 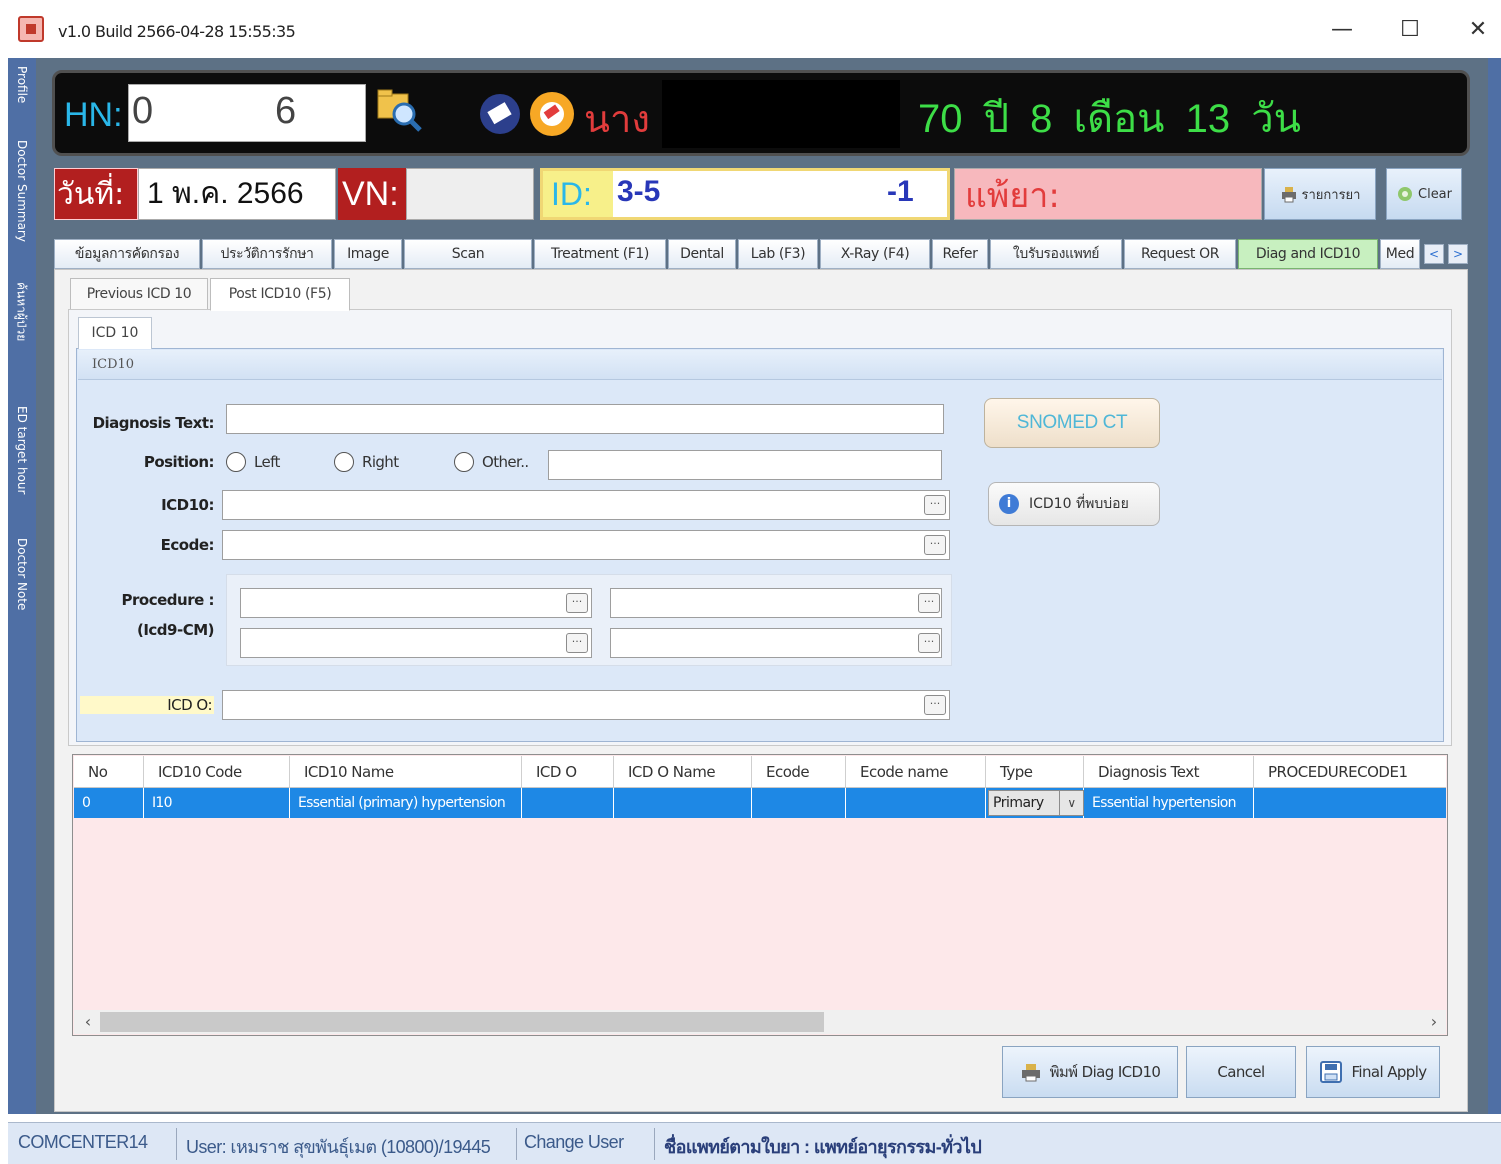 I want to click on tab-xray: X-Ray (F4), so click(x=875, y=254).